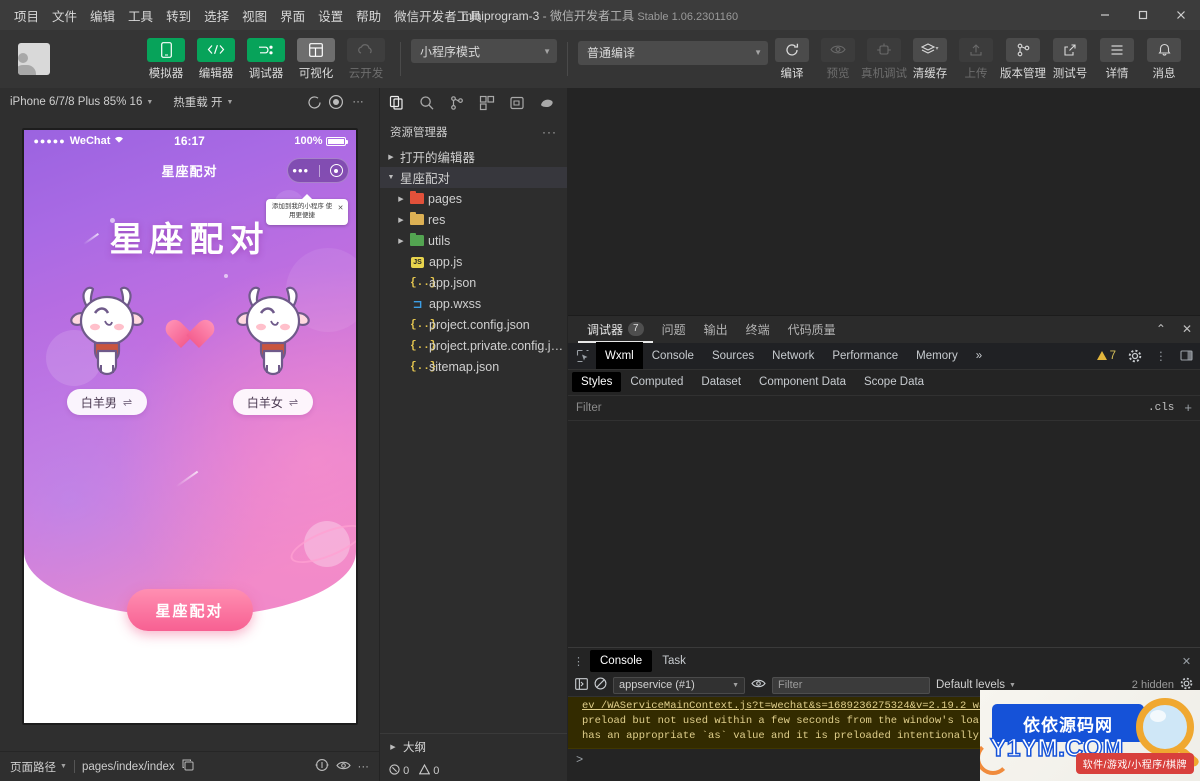 The width and height of the screenshot is (1200, 781). Describe the element at coordinates (615, 329) in the screenshot. I see `tab-debugger: 调试器 7` at that location.